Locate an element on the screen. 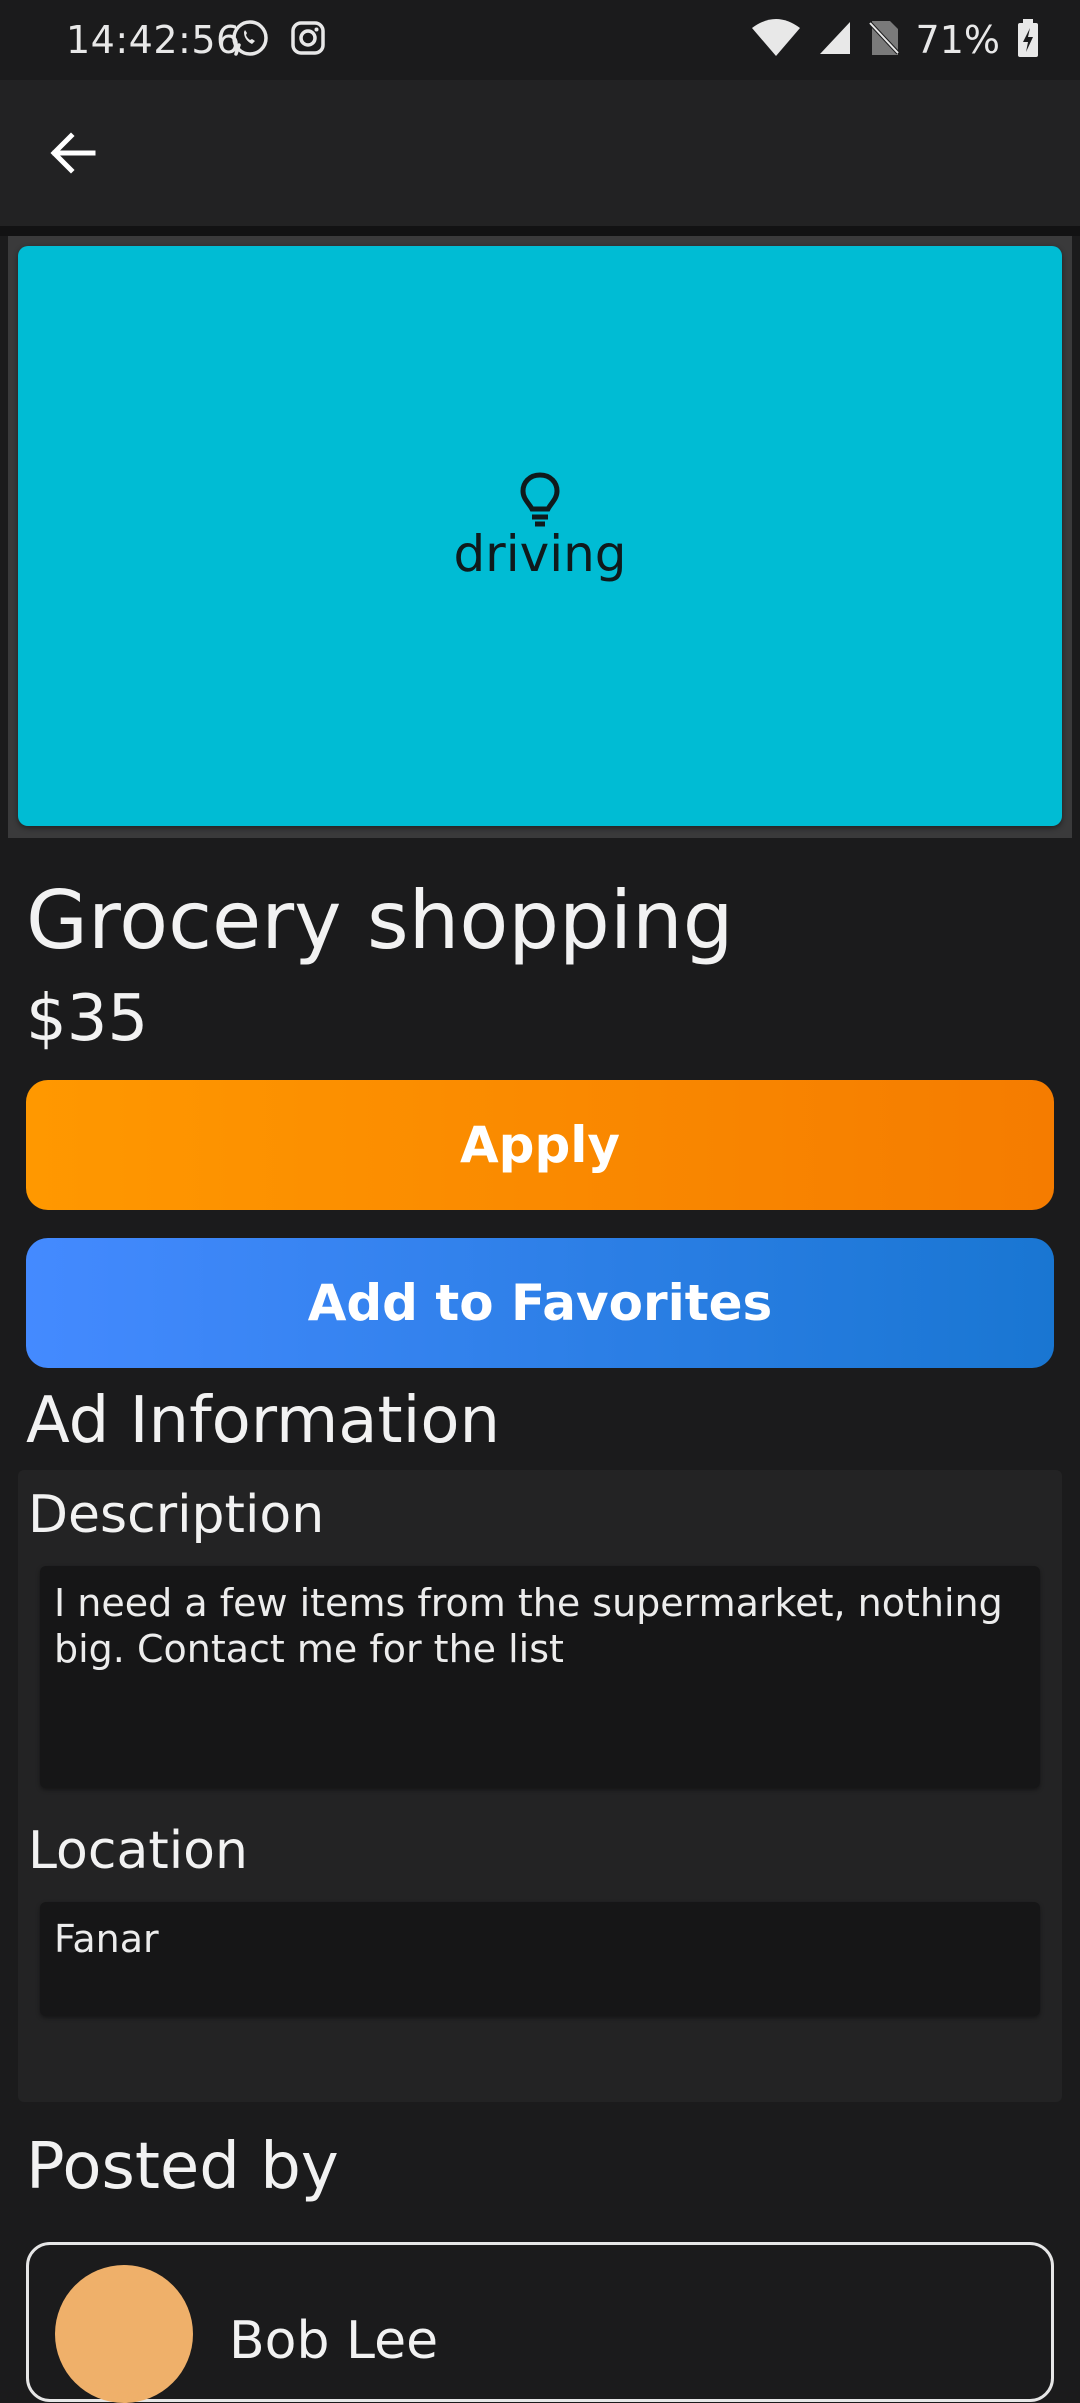  wifi-icon is located at coordinates (776, 40).